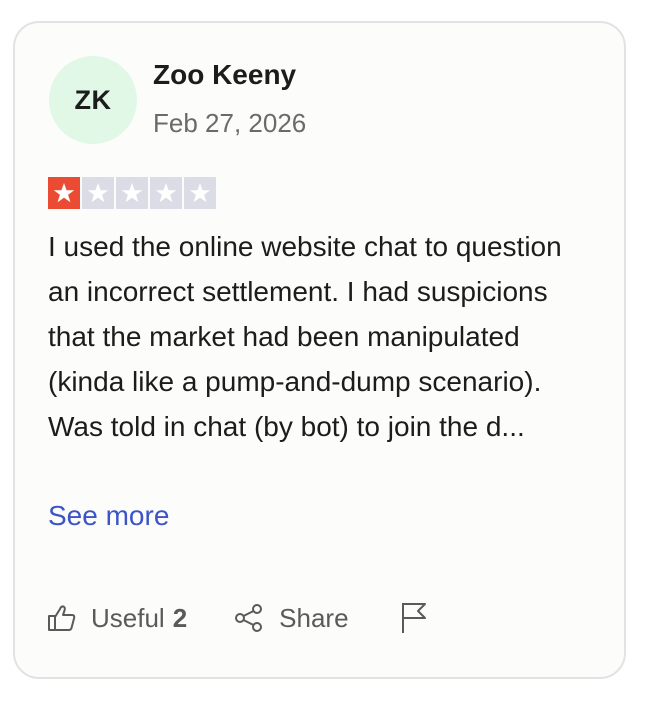  I want to click on avatar-initials: ZK, so click(93, 99).